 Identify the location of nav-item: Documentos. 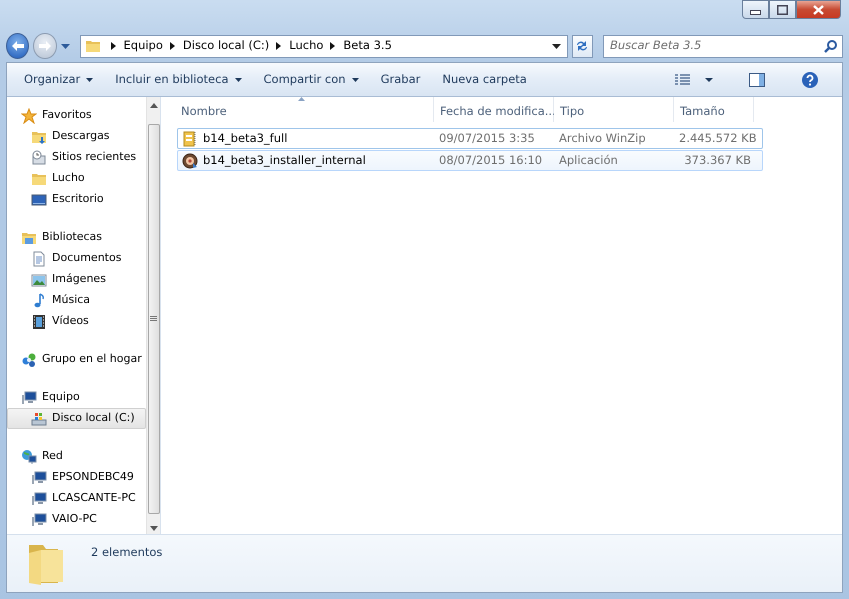
(76, 258).